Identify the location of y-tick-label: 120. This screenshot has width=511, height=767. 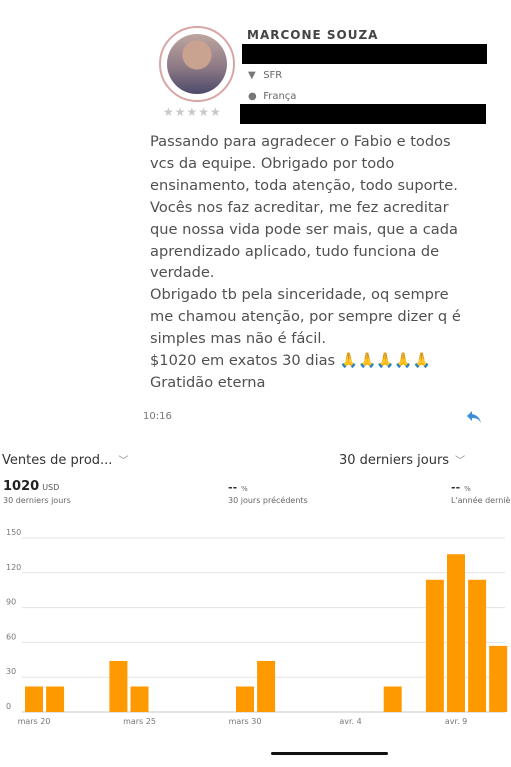
(13, 567).